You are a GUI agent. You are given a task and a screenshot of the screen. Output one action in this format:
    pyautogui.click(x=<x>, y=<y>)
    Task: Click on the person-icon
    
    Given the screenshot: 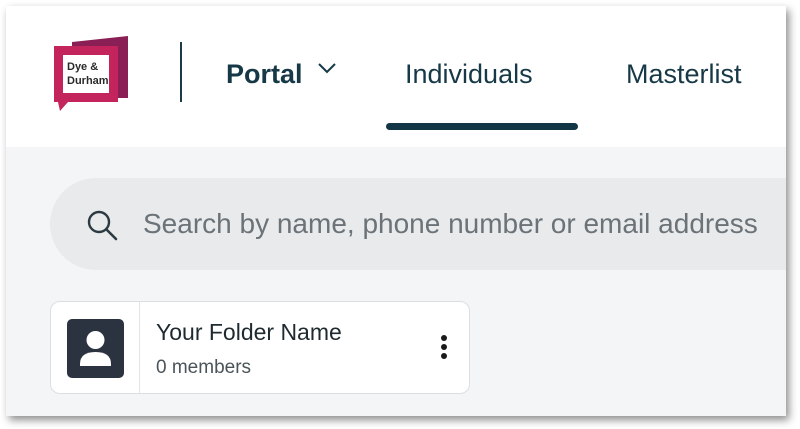 What is the action you would take?
    pyautogui.click(x=95, y=348)
    